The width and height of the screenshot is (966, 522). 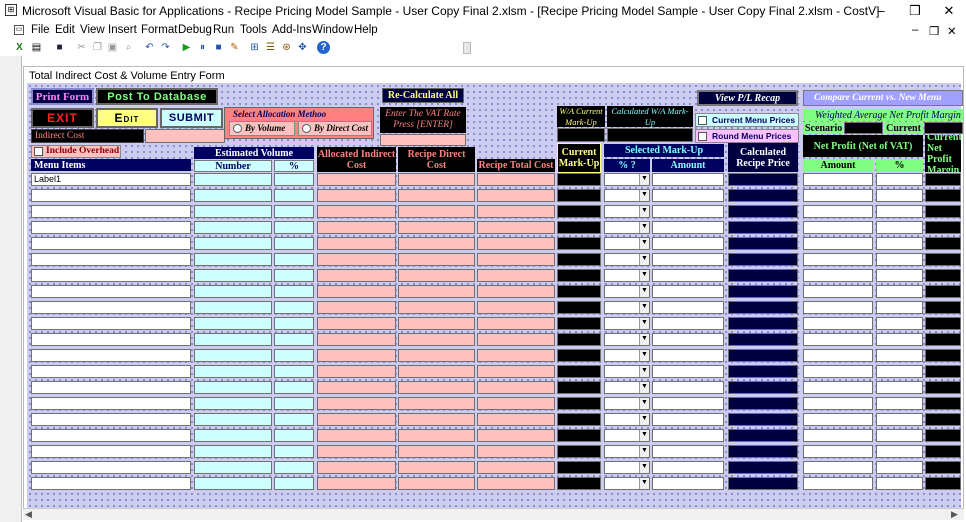 I want to click on object-browser-icon: ⊛, so click(x=286, y=47).